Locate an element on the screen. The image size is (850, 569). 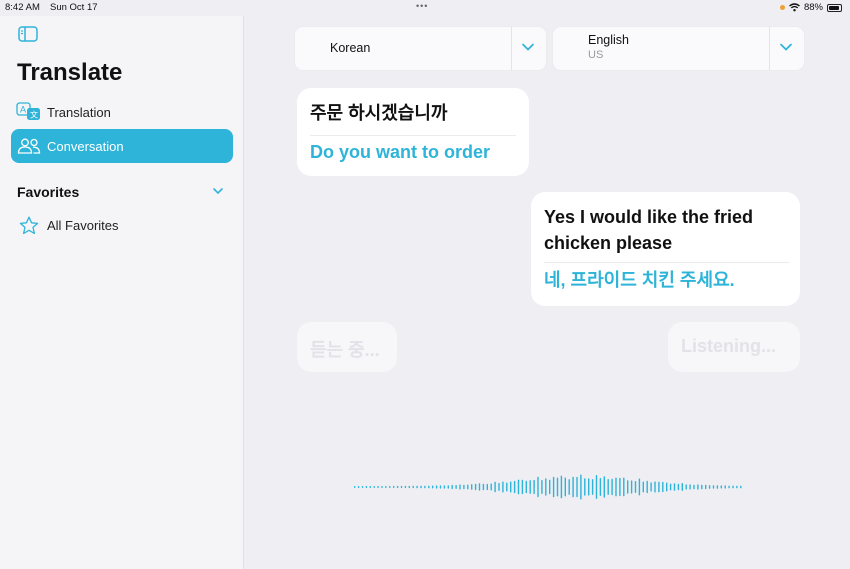
bubble-translation-text: Do you want to order is located at coordinates (400, 152).